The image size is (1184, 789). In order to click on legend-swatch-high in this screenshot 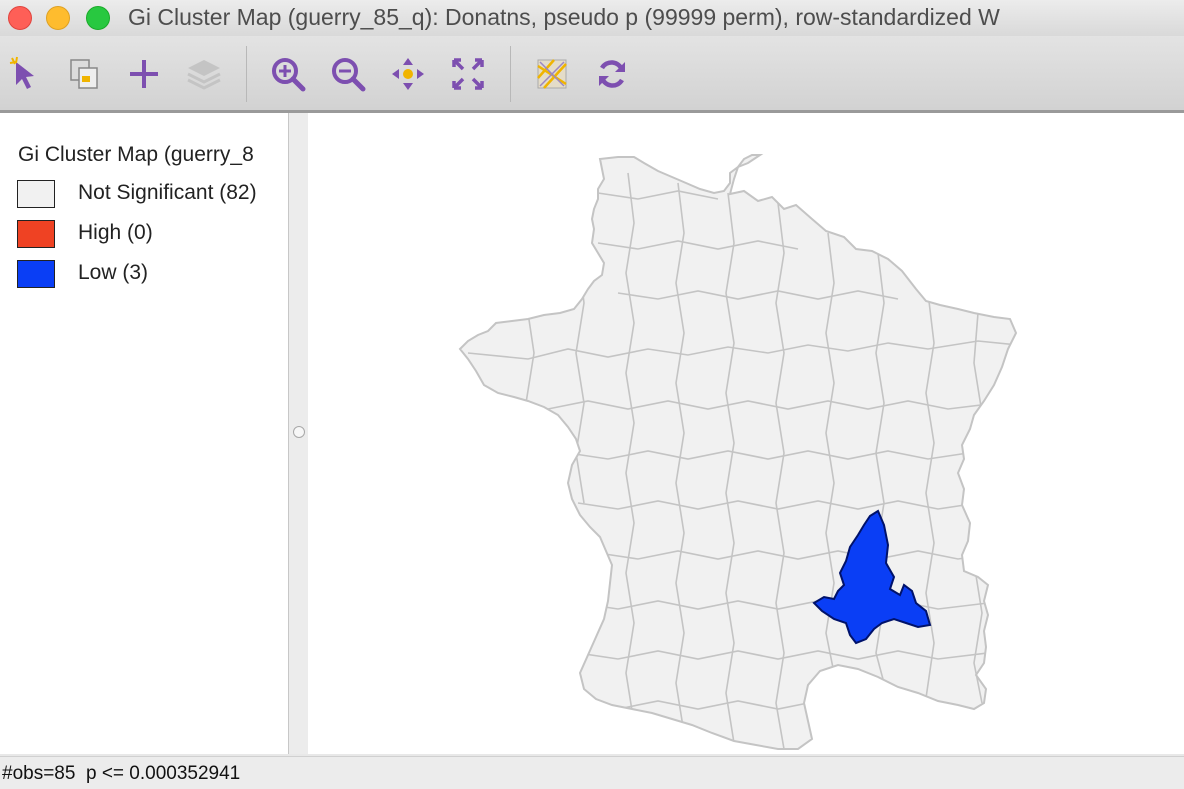, I will do `click(36, 234)`.